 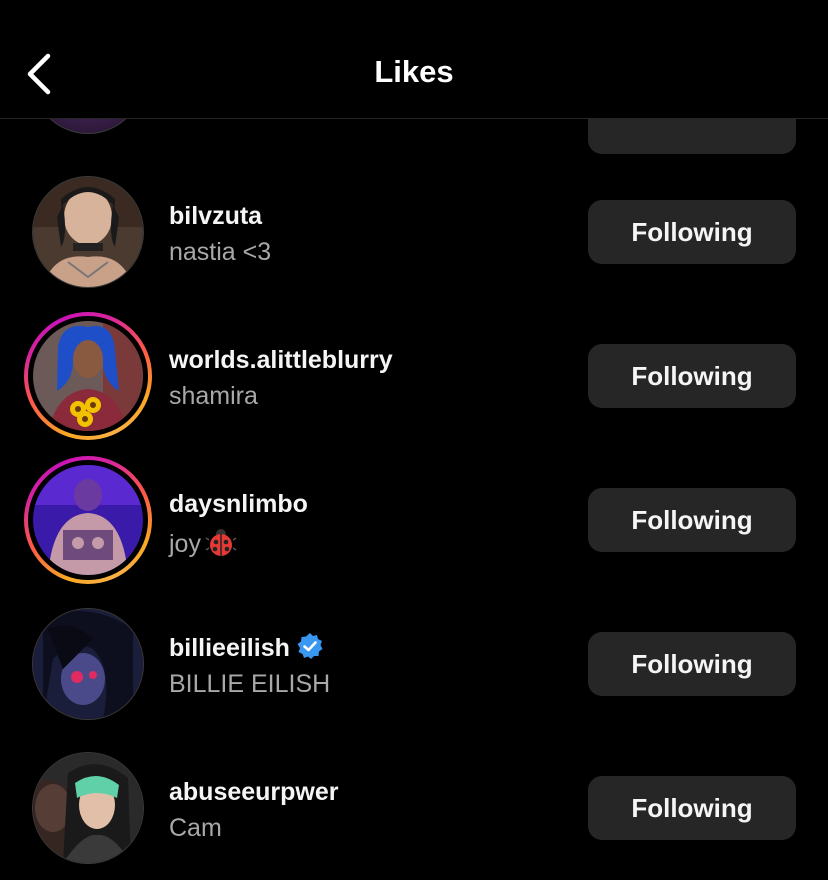 I want to click on full-name: Cam, so click(x=195, y=828).